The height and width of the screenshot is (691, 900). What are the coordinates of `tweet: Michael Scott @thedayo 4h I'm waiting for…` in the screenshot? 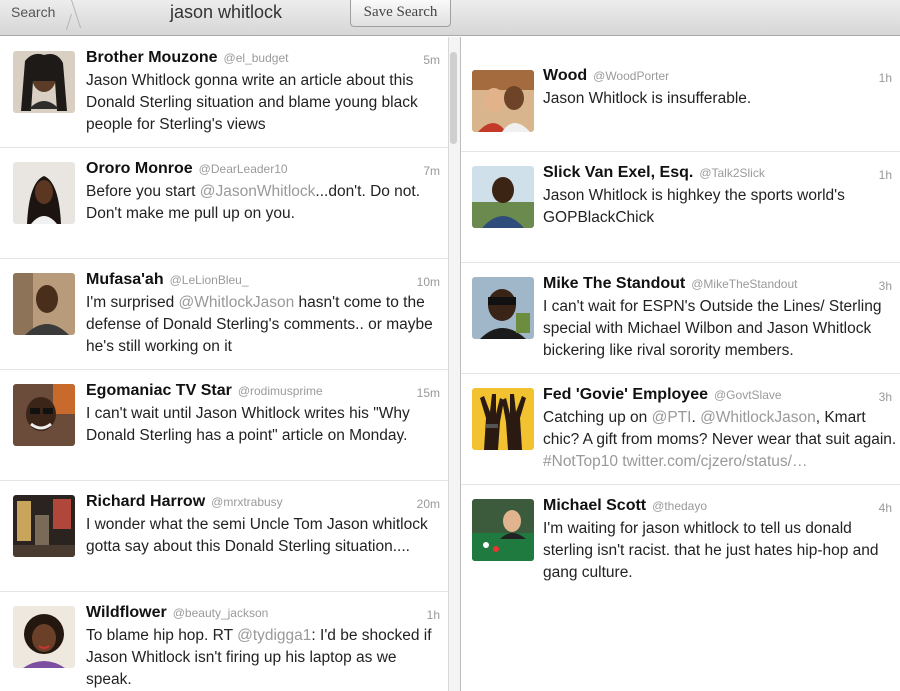 It's located at (680, 540).